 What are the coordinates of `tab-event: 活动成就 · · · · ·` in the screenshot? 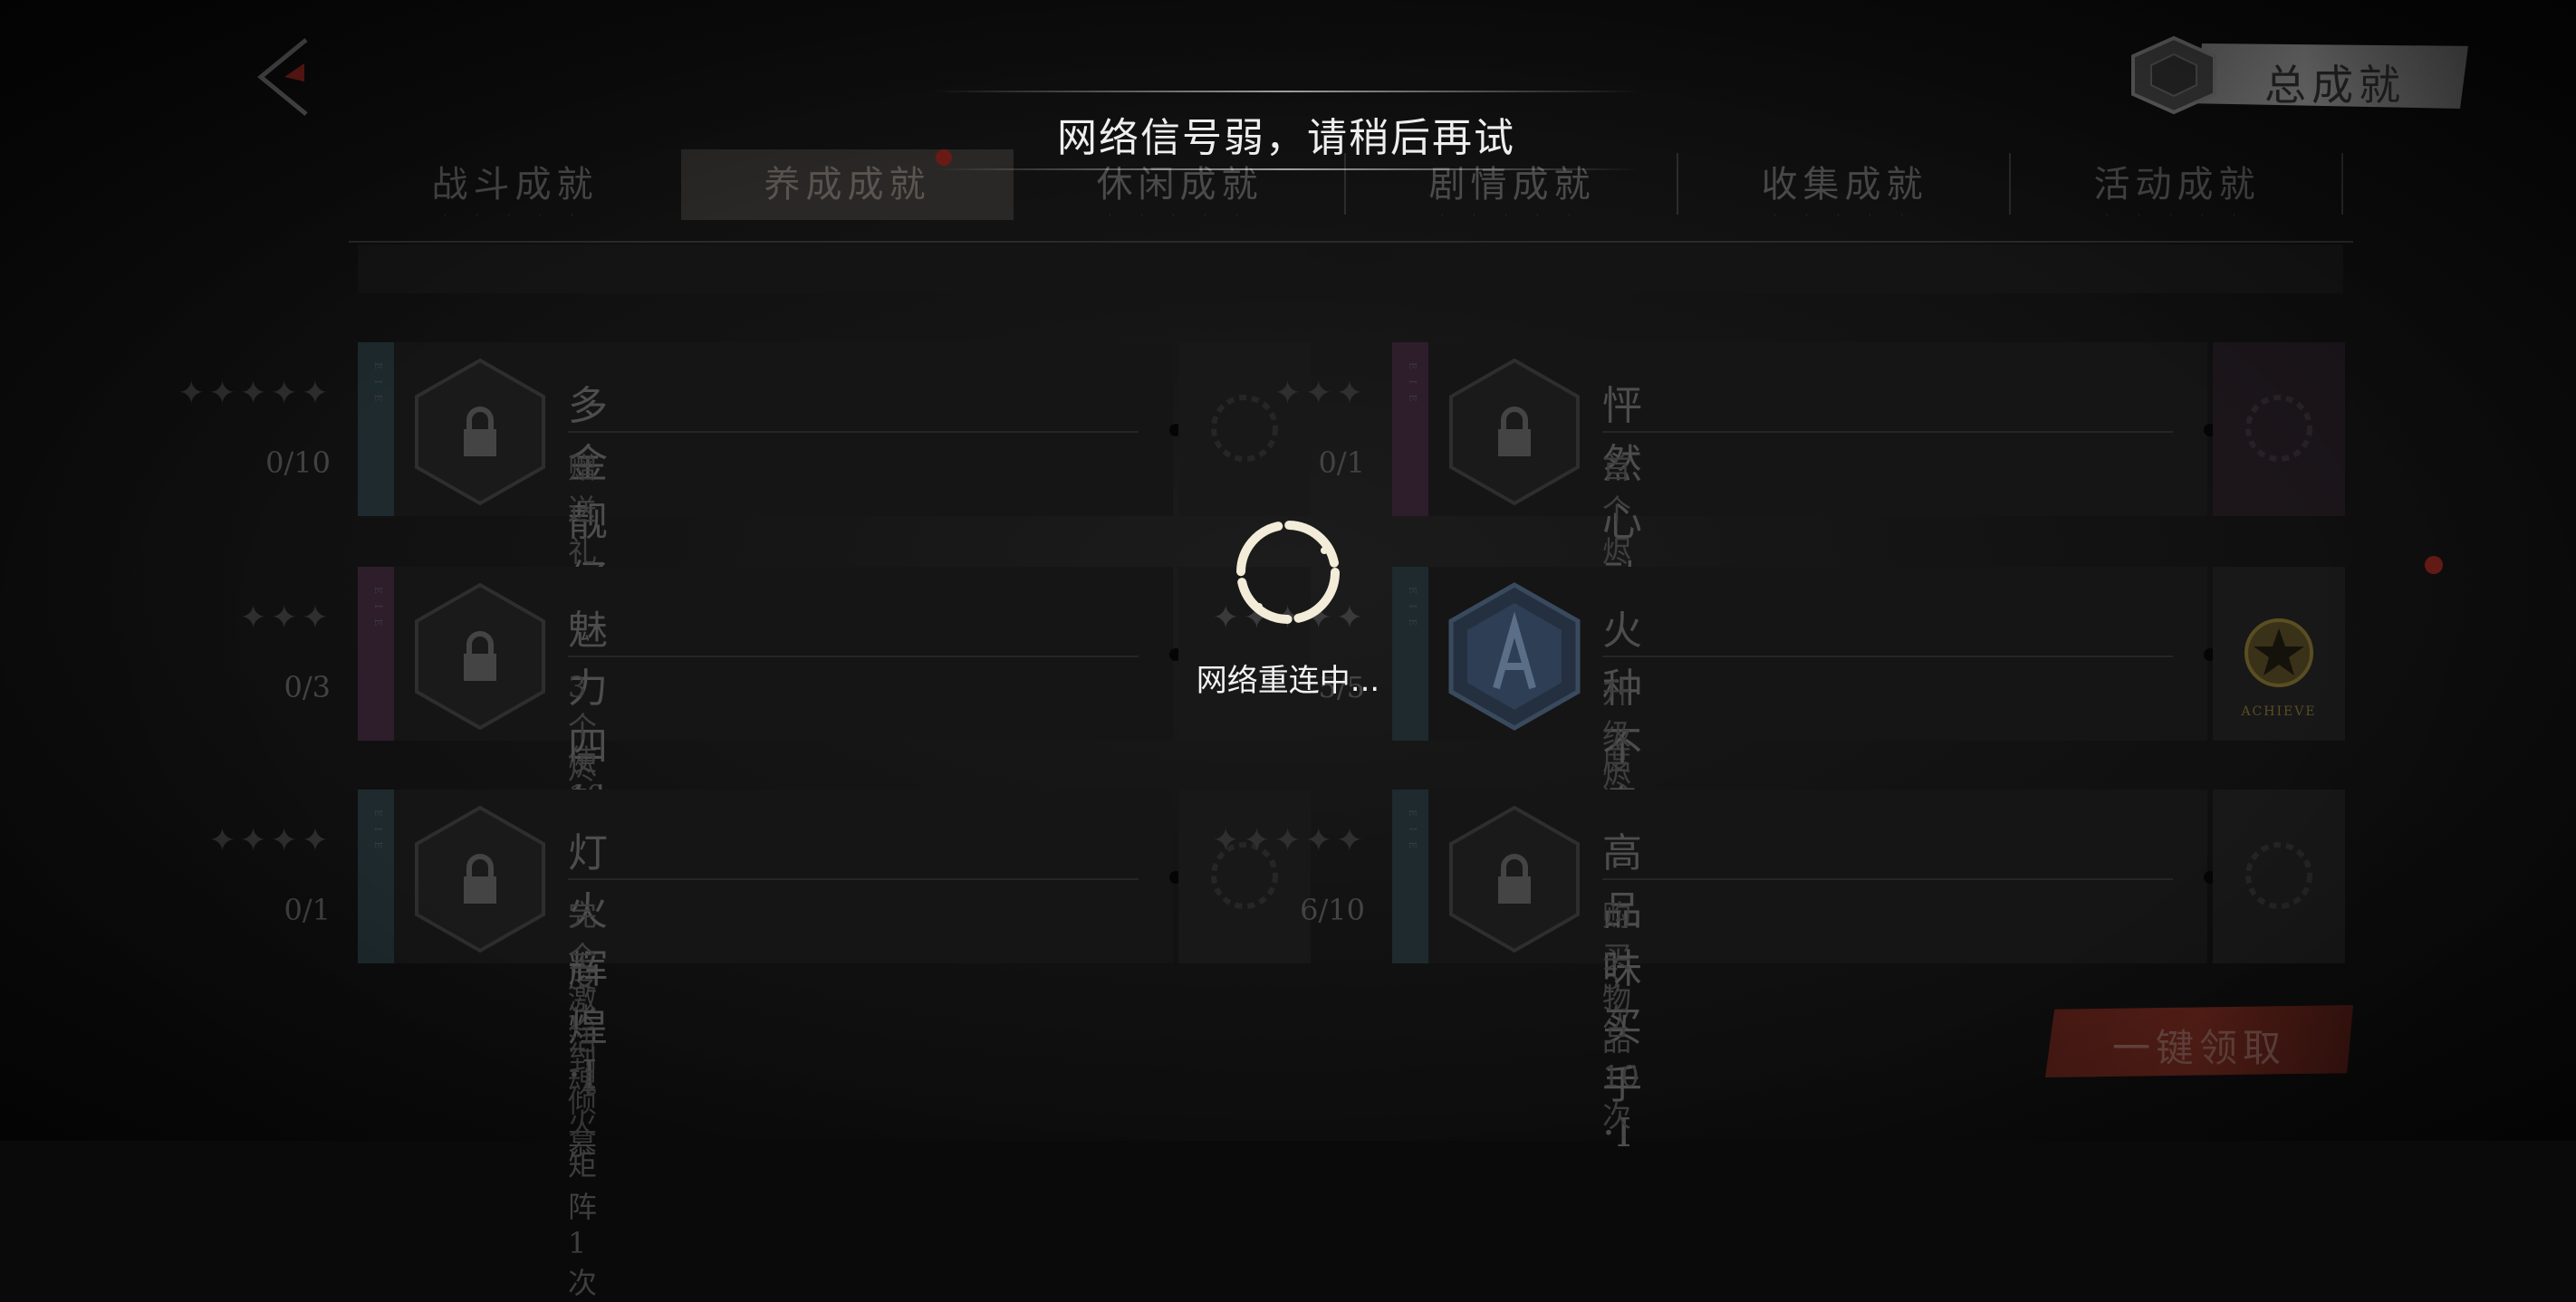 It's located at (2177, 185).